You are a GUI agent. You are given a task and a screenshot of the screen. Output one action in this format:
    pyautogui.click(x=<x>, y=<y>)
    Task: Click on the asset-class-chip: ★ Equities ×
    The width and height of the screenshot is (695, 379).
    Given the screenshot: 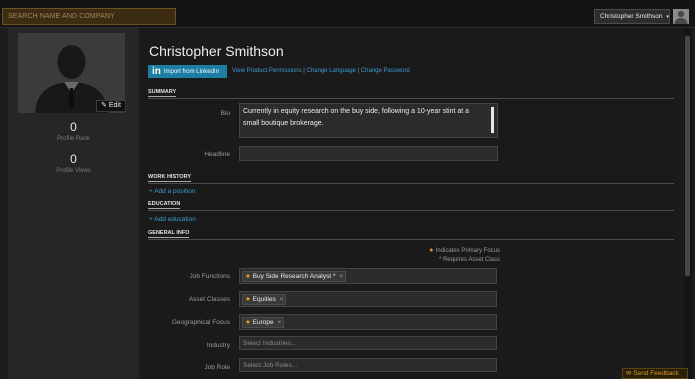 What is the action you would take?
    pyautogui.click(x=264, y=299)
    